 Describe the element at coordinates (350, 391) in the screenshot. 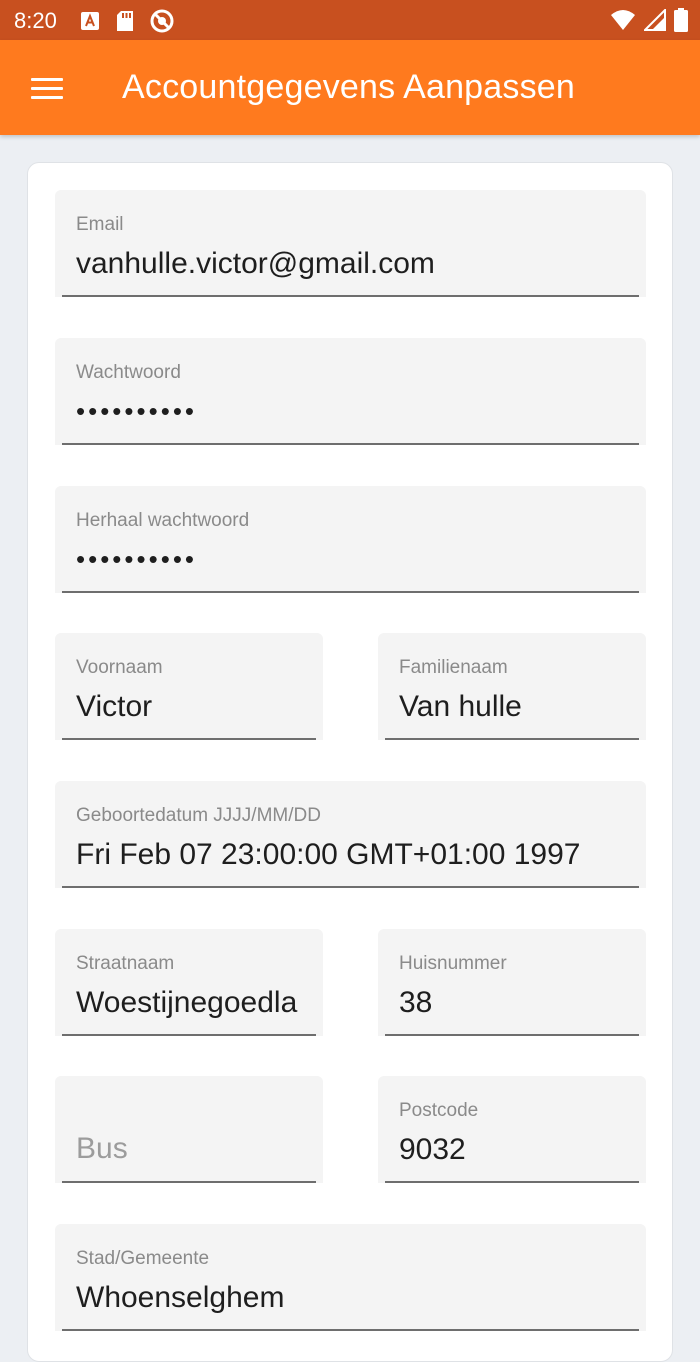

I see `password-field: Wachtwoord ••••••••••` at that location.